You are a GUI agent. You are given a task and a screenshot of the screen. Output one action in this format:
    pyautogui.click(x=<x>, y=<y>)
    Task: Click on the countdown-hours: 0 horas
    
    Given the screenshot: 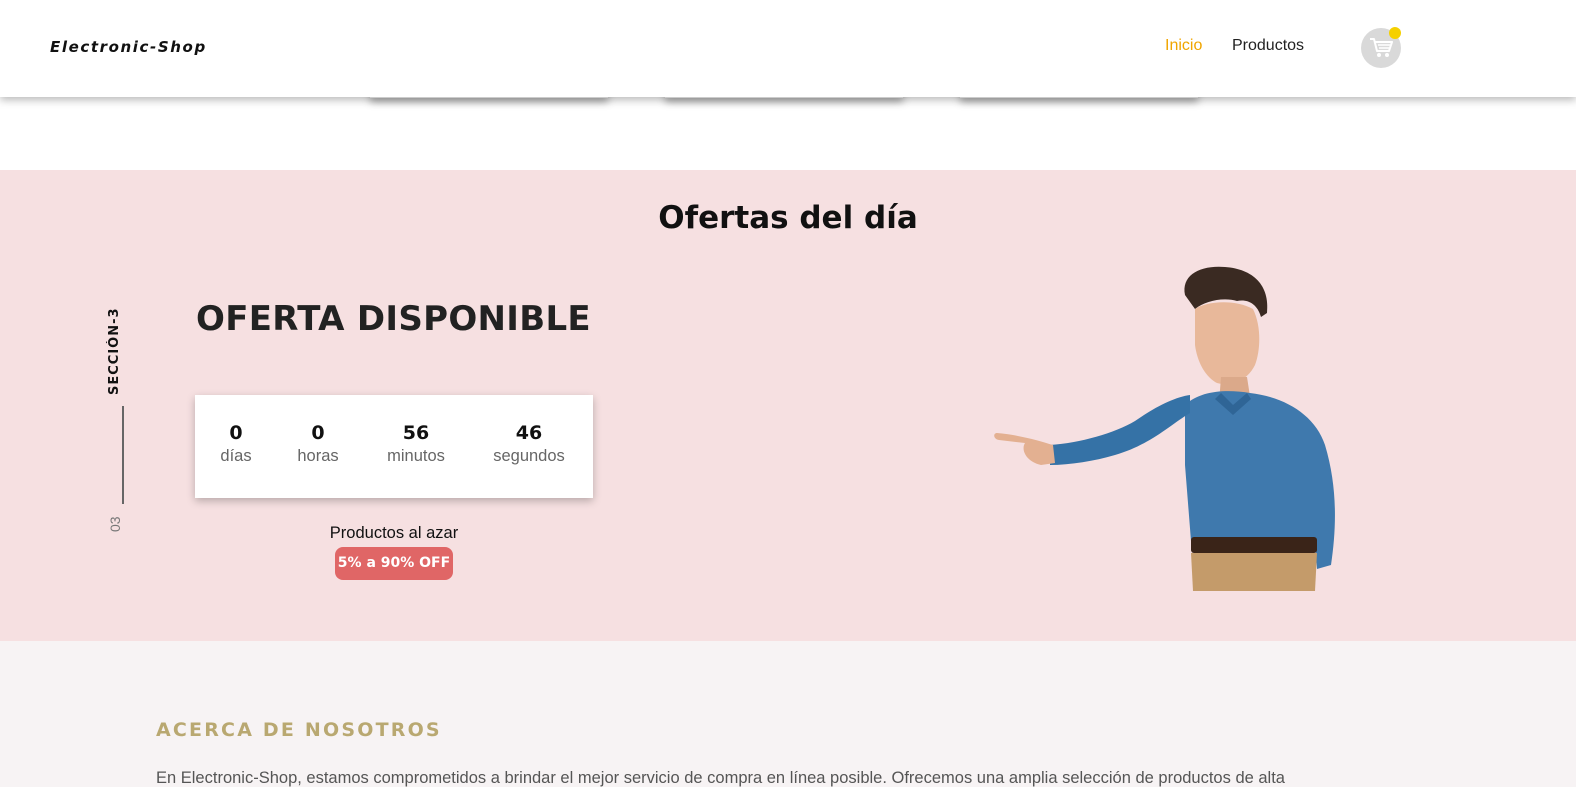 What is the action you would take?
    pyautogui.click(x=318, y=444)
    